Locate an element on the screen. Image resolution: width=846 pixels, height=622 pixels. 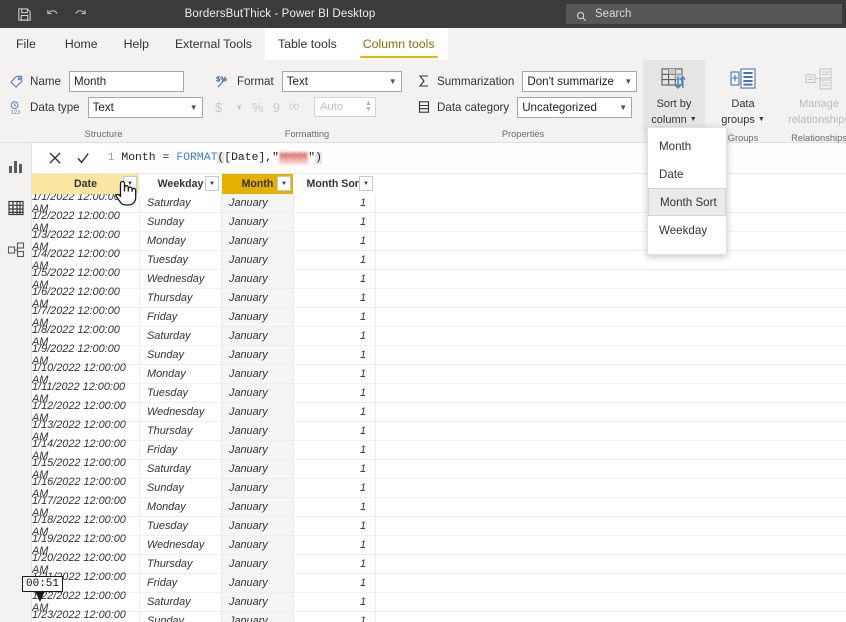
undo-icon is located at coordinates (52, 14).